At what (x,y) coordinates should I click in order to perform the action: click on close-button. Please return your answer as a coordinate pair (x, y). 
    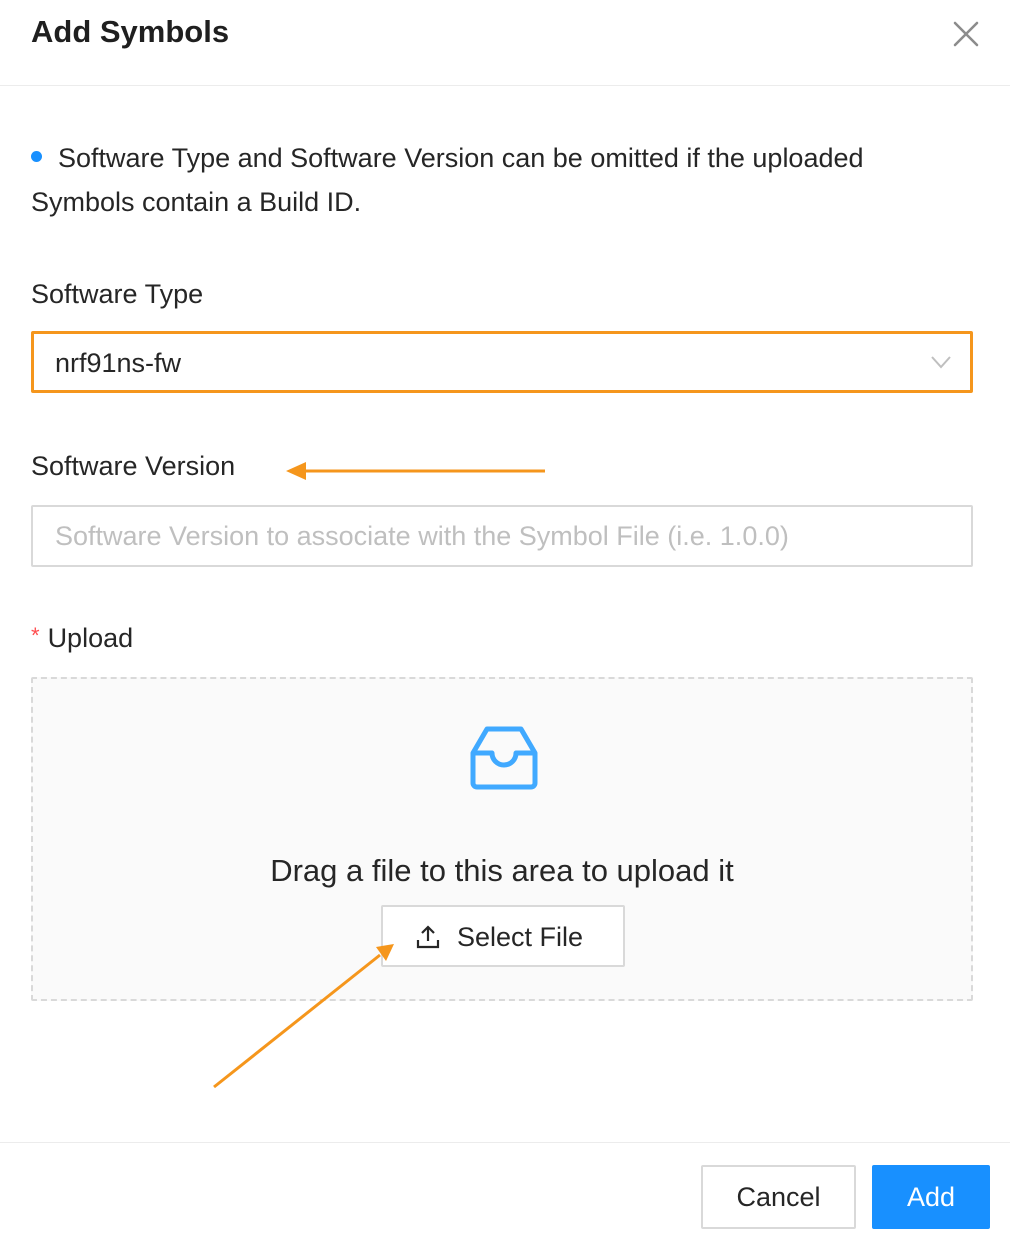
    Looking at the image, I should click on (966, 34).